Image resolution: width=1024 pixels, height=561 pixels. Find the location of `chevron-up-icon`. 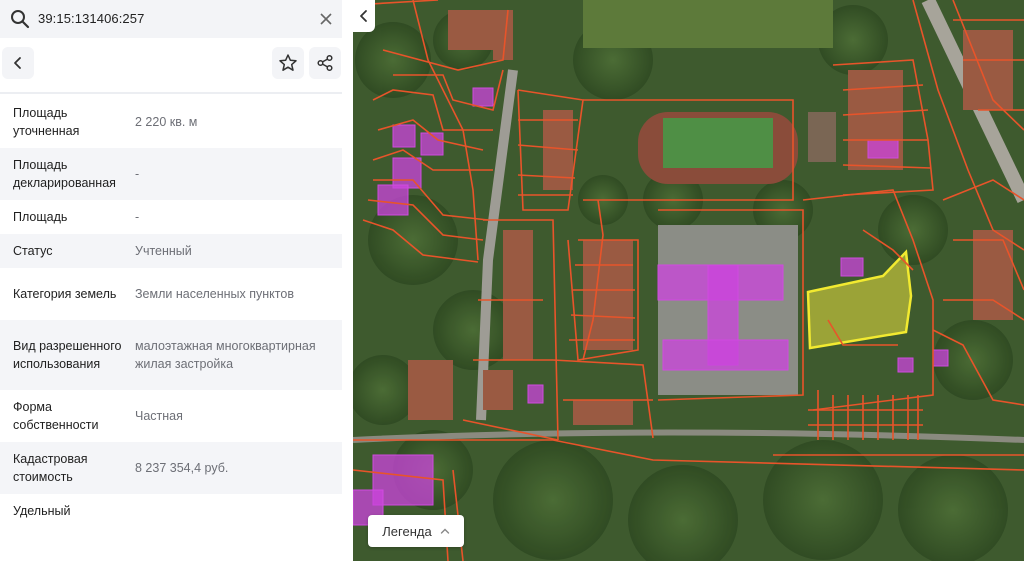

chevron-up-icon is located at coordinates (444, 531).